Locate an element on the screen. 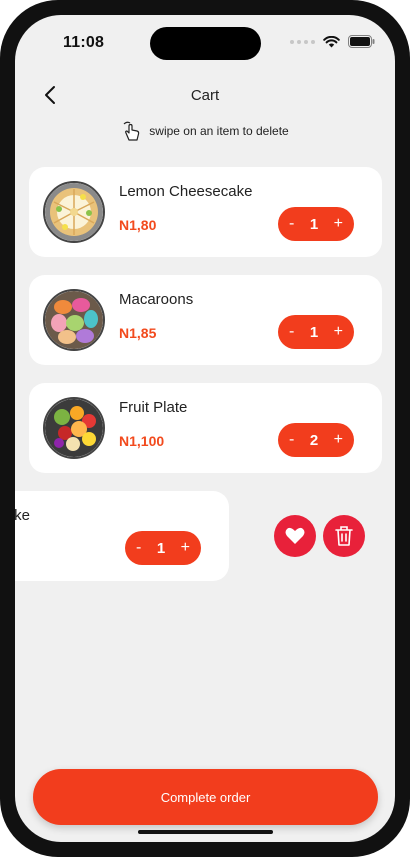 This screenshot has width=410, height=857. swipe-hint: swipe on an item to delete is located at coordinates (205, 131).